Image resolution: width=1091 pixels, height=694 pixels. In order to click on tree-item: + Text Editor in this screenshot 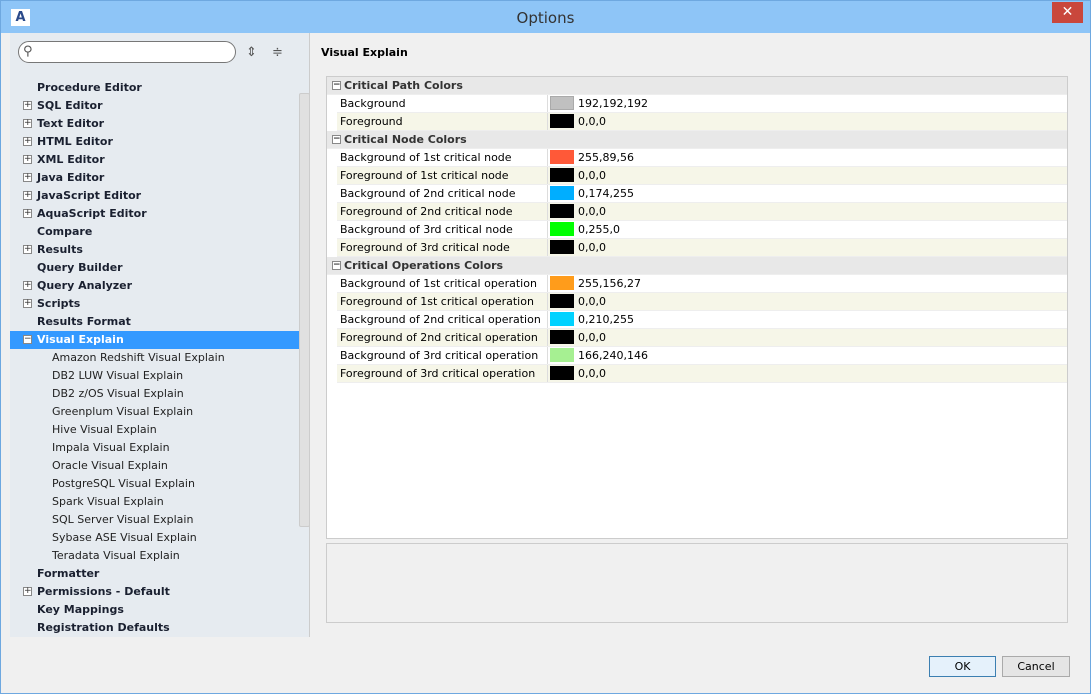, I will do `click(154, 124)`.